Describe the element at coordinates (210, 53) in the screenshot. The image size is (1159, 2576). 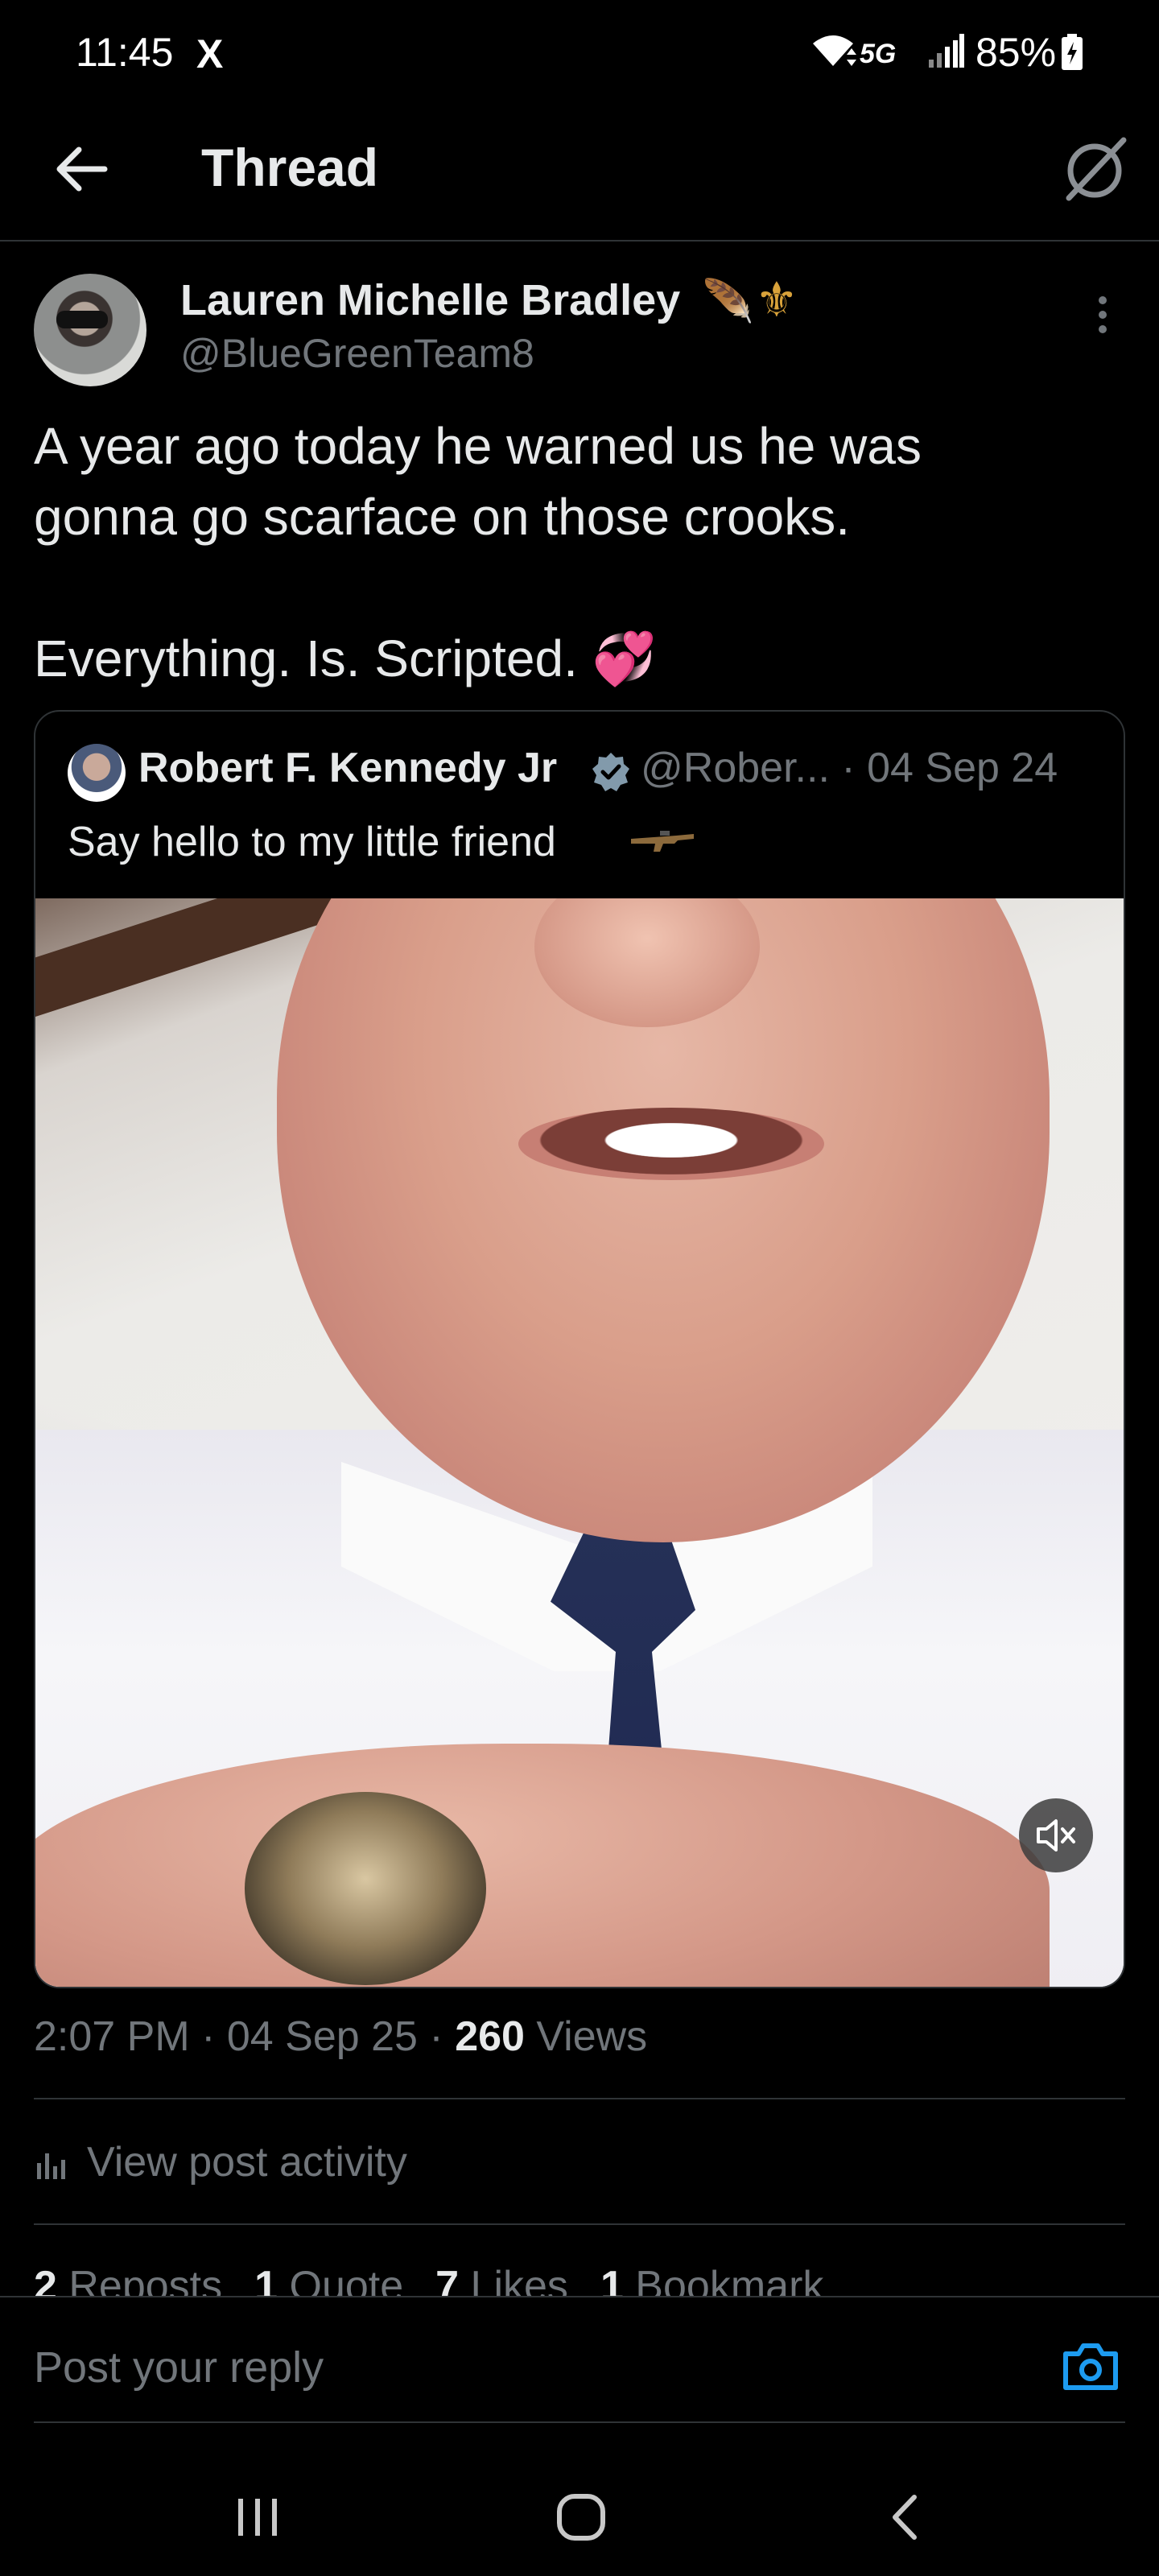
I see `x-app-icon: X` at that location.